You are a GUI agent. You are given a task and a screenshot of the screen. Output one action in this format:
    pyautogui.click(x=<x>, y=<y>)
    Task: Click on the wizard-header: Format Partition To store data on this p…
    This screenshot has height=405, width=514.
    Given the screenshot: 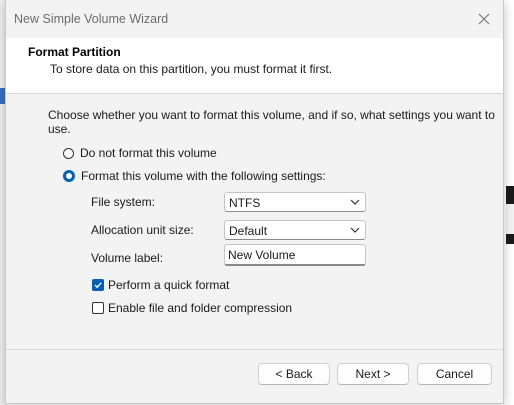 What is the action you would take?
    pyautogui.click(x=254, y=66)
    